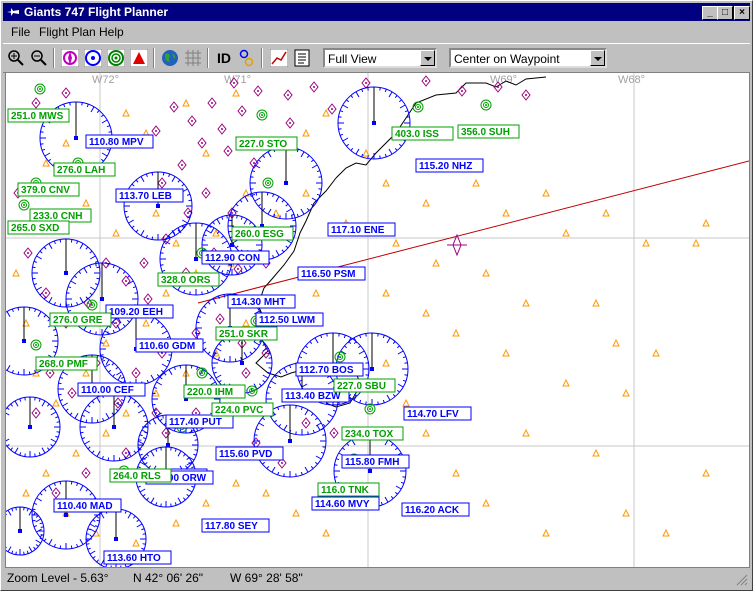 The width and height of the screenshot is (753, 591). Describe the element at coordinates (329, 369) in the screenshot. I see `vor-label: 112.70 BOS` at that location.